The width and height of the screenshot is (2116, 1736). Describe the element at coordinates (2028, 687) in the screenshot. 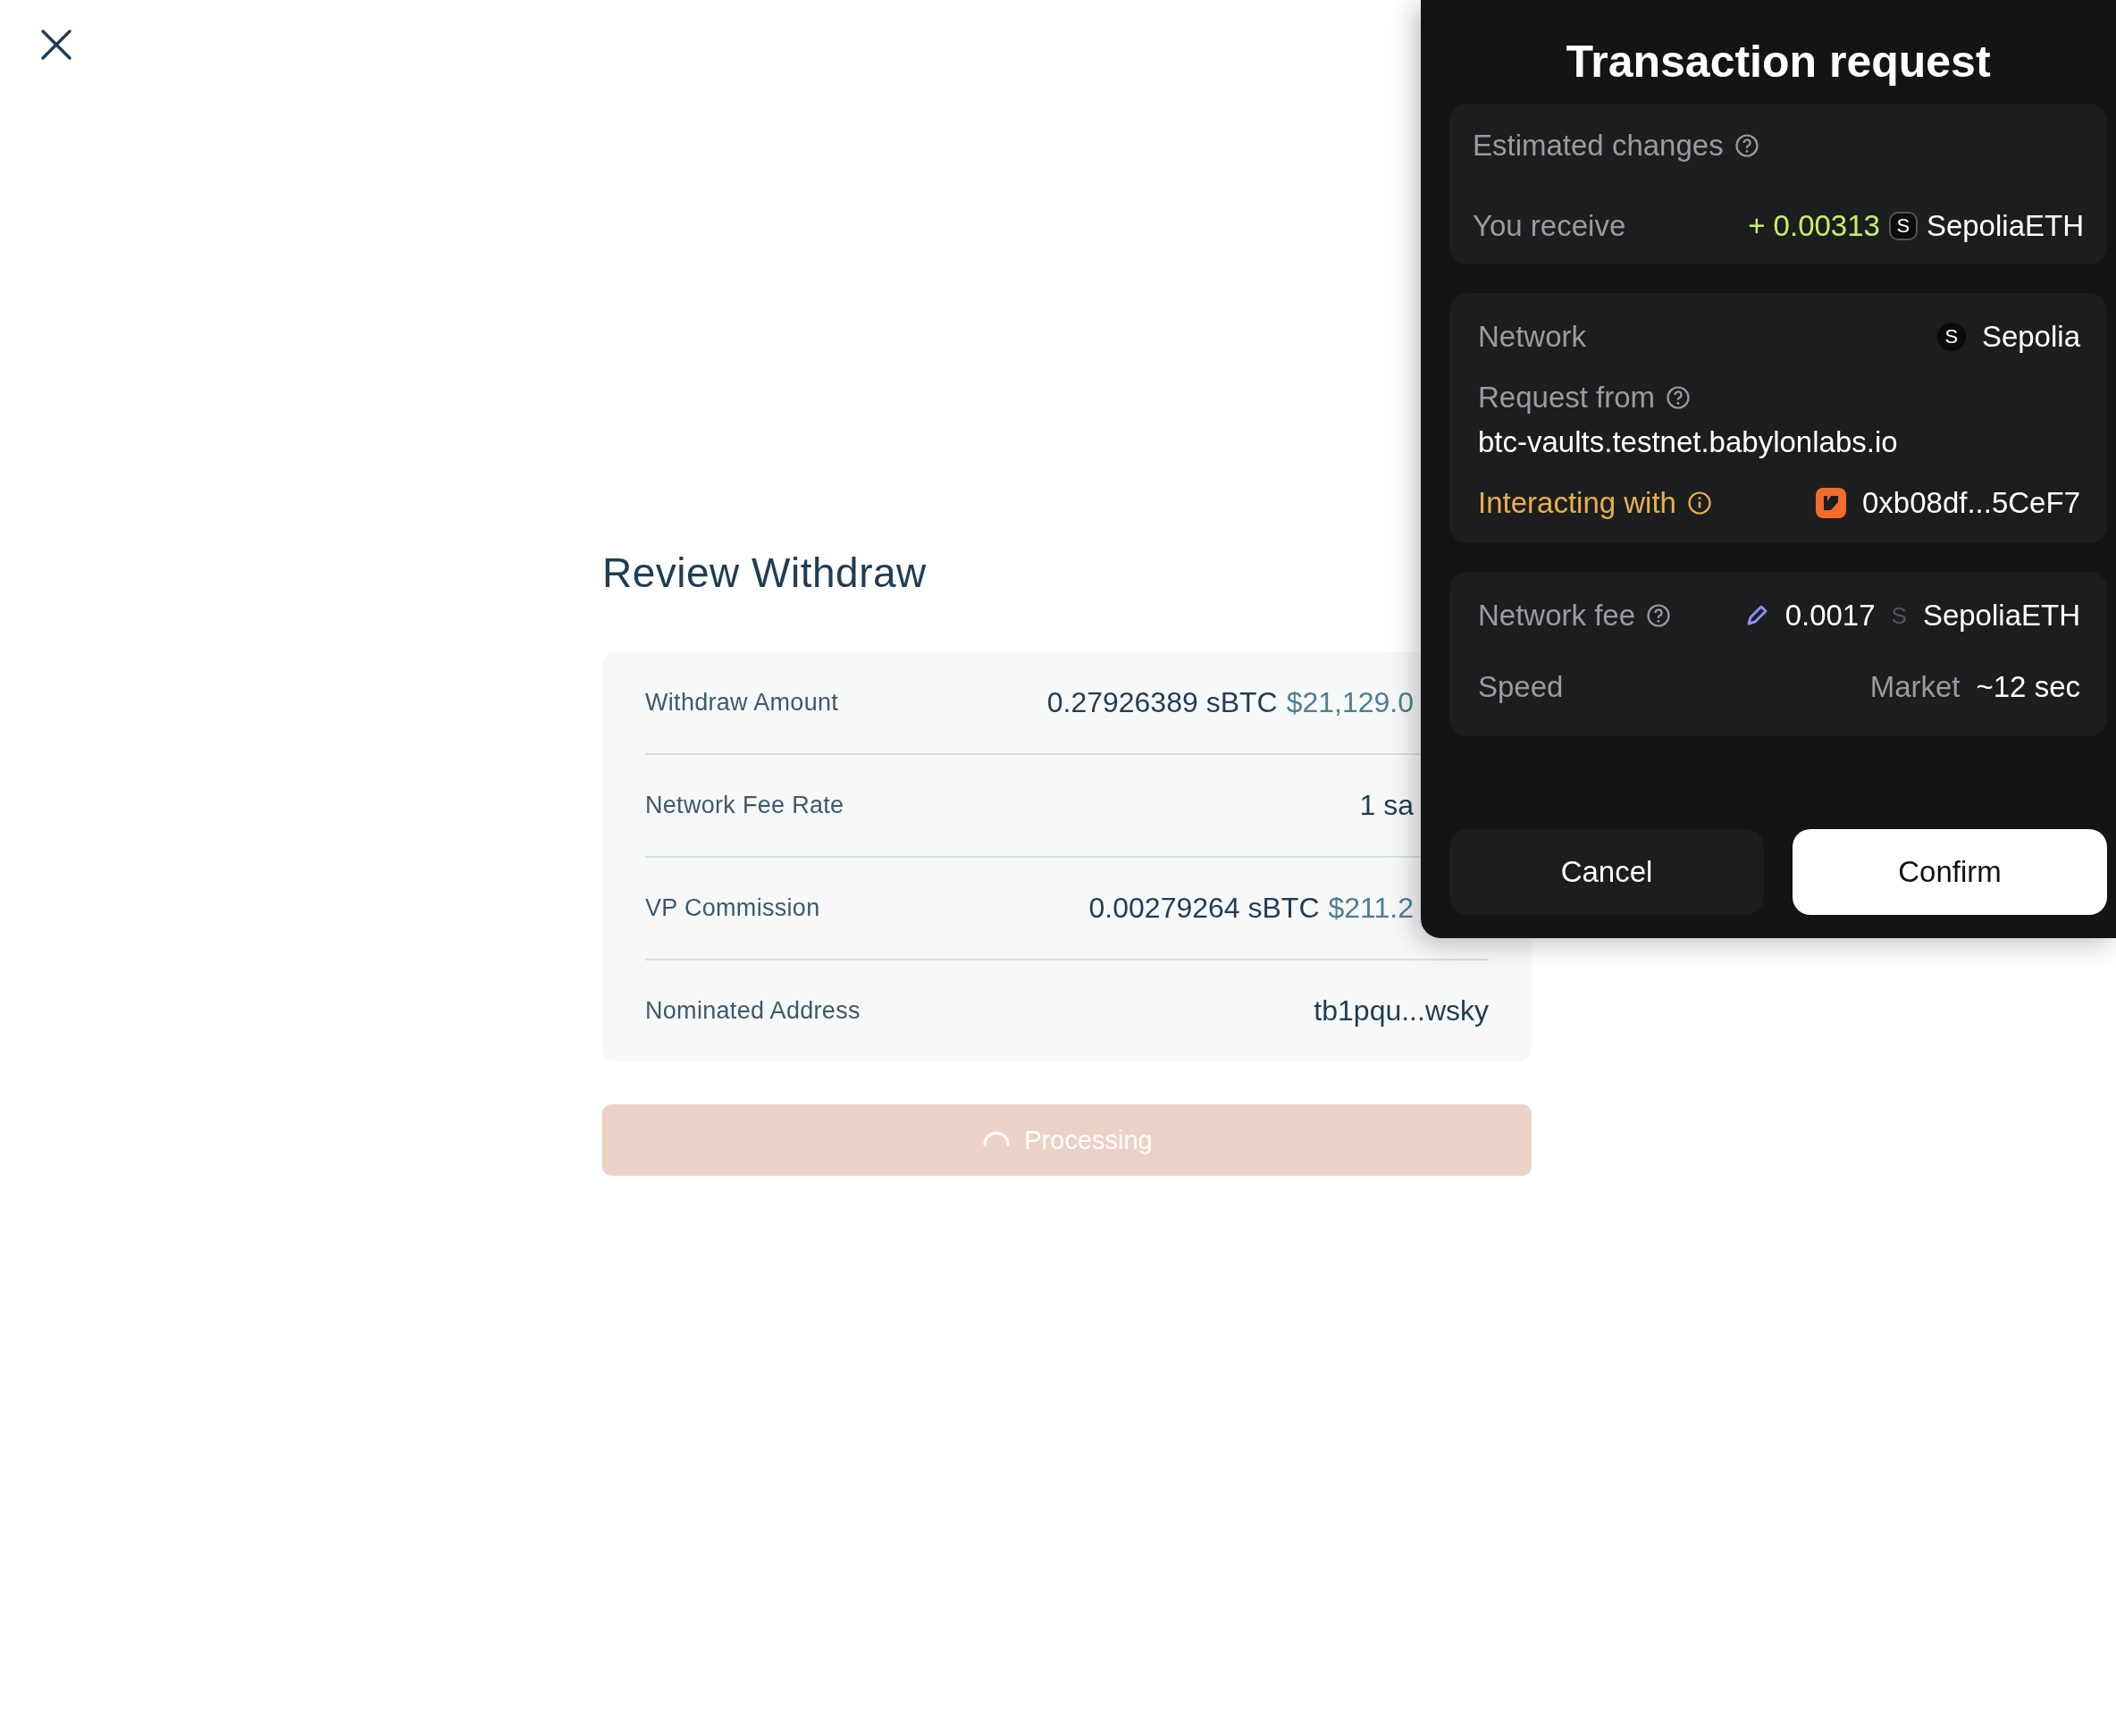

I see `speed-time: ~12 sec` at that location.